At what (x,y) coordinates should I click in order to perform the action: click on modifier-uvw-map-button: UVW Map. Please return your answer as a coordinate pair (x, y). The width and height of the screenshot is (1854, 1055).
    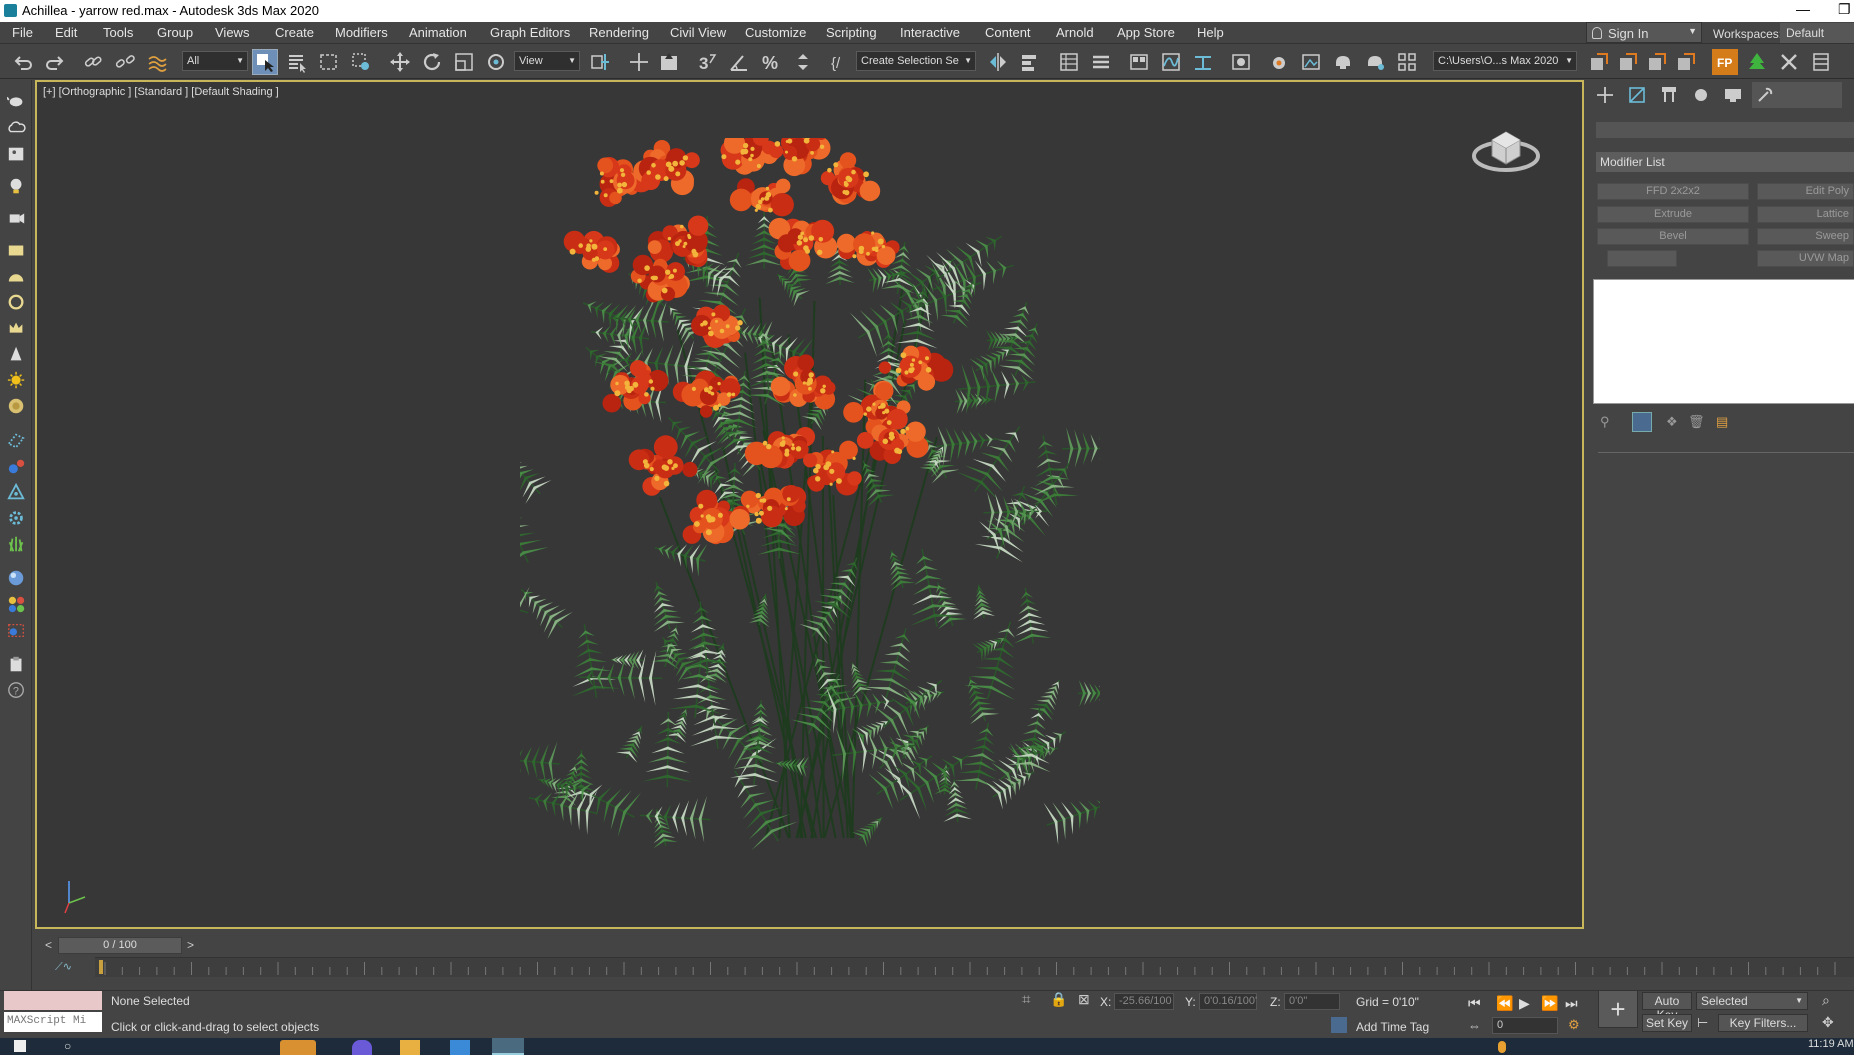
    Looking at the image, I should click on (1805, 258).